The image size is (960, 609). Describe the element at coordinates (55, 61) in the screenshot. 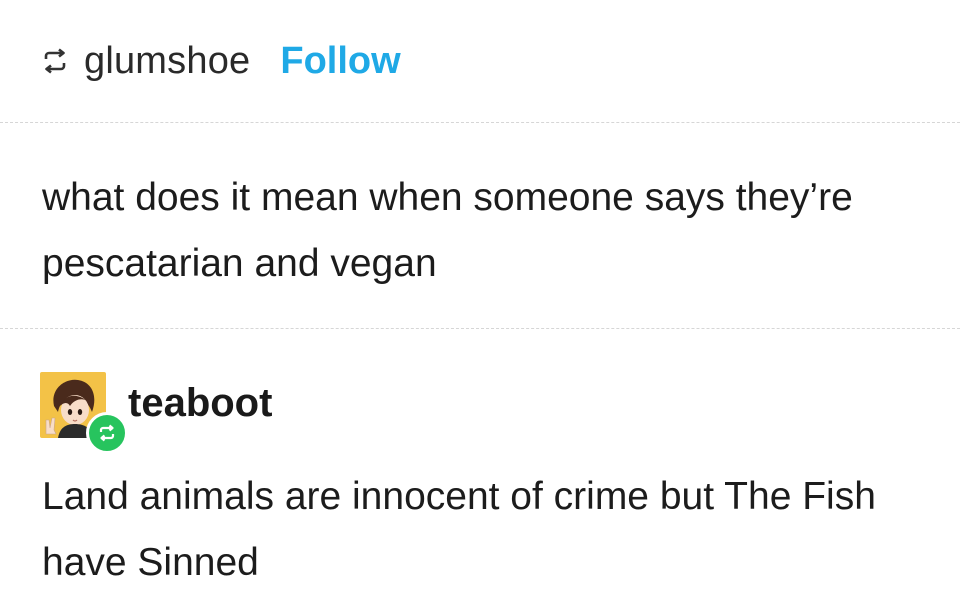

I see `reblog-icon` at that location.